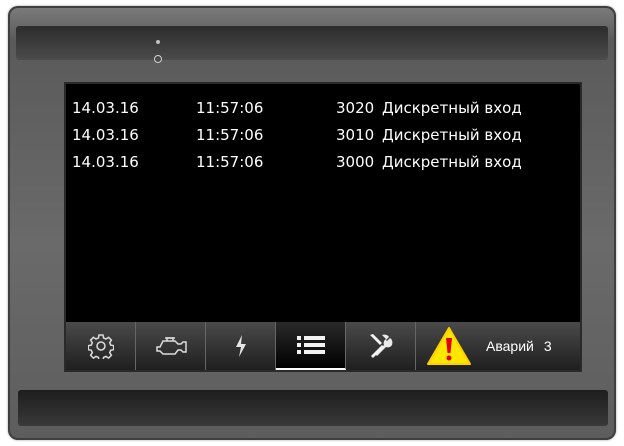 The height and width of the screenshot is (446, 624). I want to click on event-log-row: 14.03.16 11:57:06 3010 Дискретный вход, so click(323, 134).